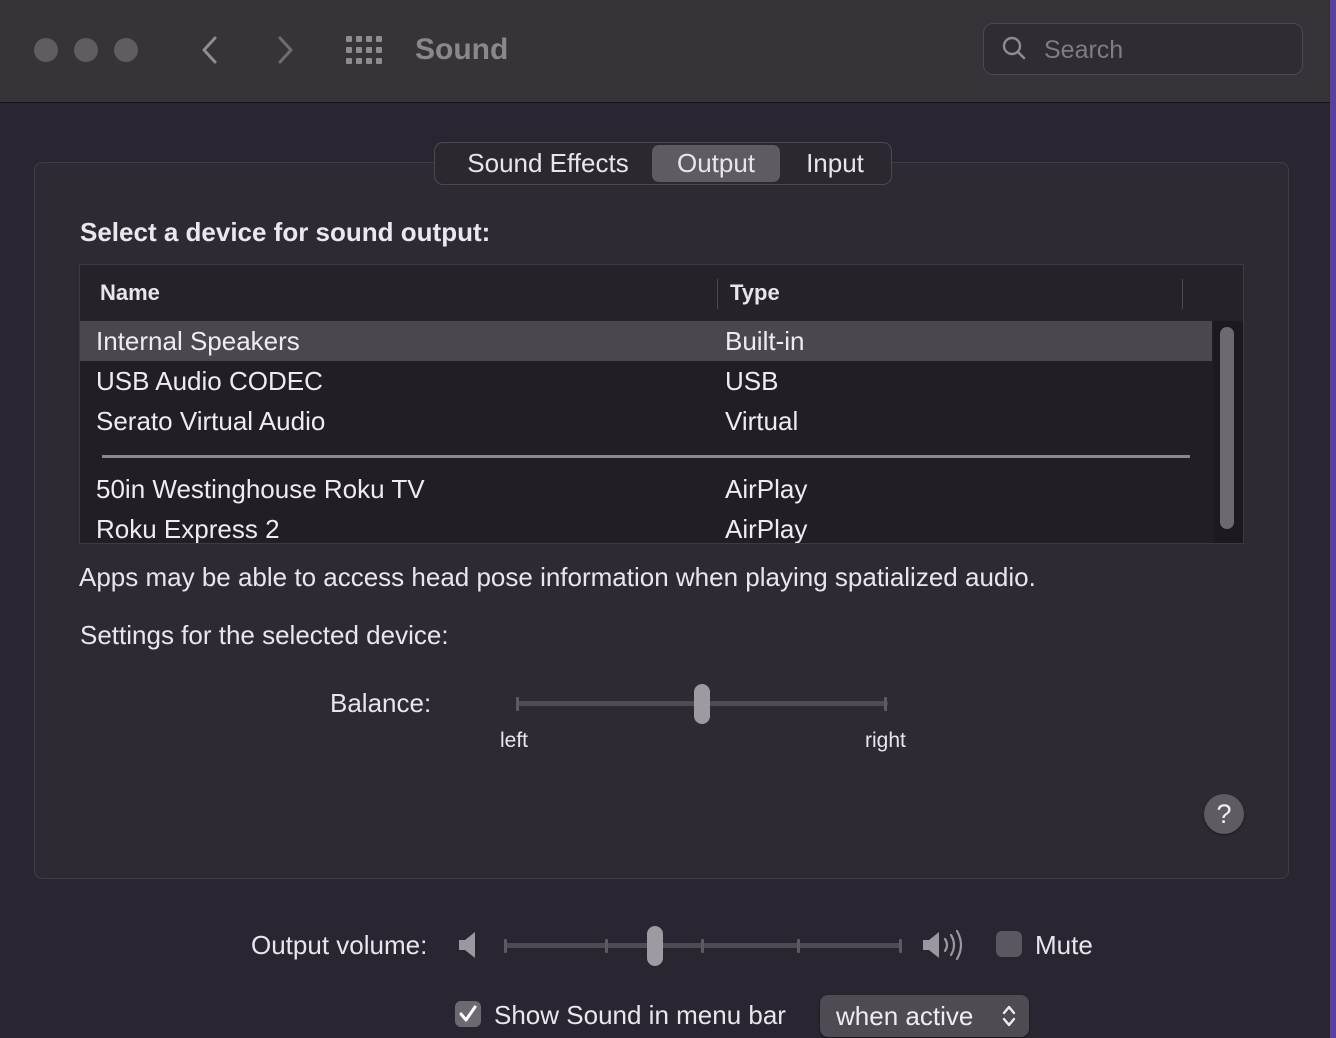 The height and width of the screenshot is (1038, 1336). What do you see at coordinates (198, 341) in the screenshot?
I see `device-name: Internal Speakers` at bounding box center [198, 341].